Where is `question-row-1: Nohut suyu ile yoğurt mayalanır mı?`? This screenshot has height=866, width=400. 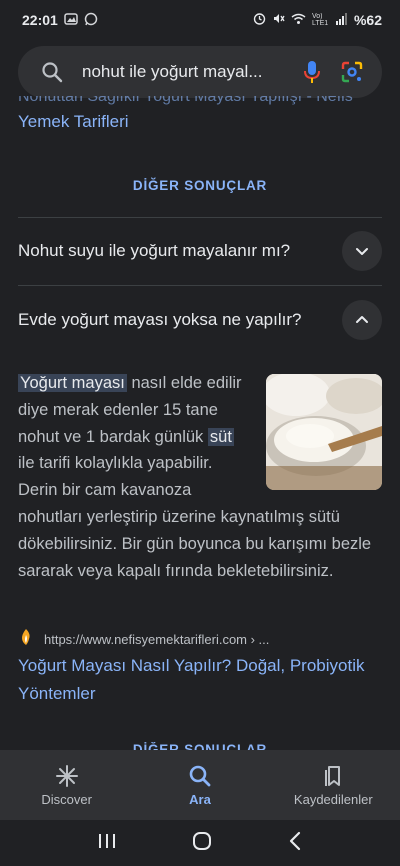
question-row-1: Nohut suyu ile yoğurt mayalanır mı? is located at coordinates (200, 251).